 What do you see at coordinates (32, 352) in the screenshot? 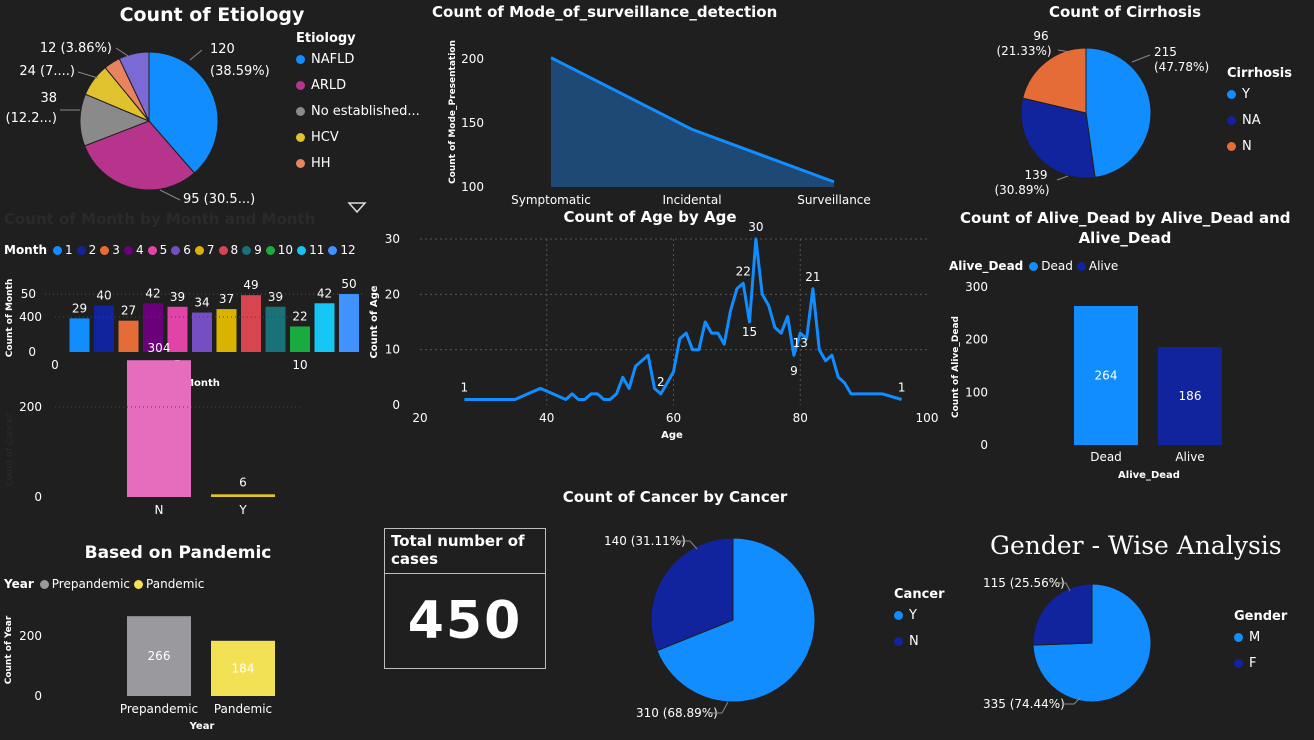
I see `month-ytick: 0` at bounding box center [32, 352].